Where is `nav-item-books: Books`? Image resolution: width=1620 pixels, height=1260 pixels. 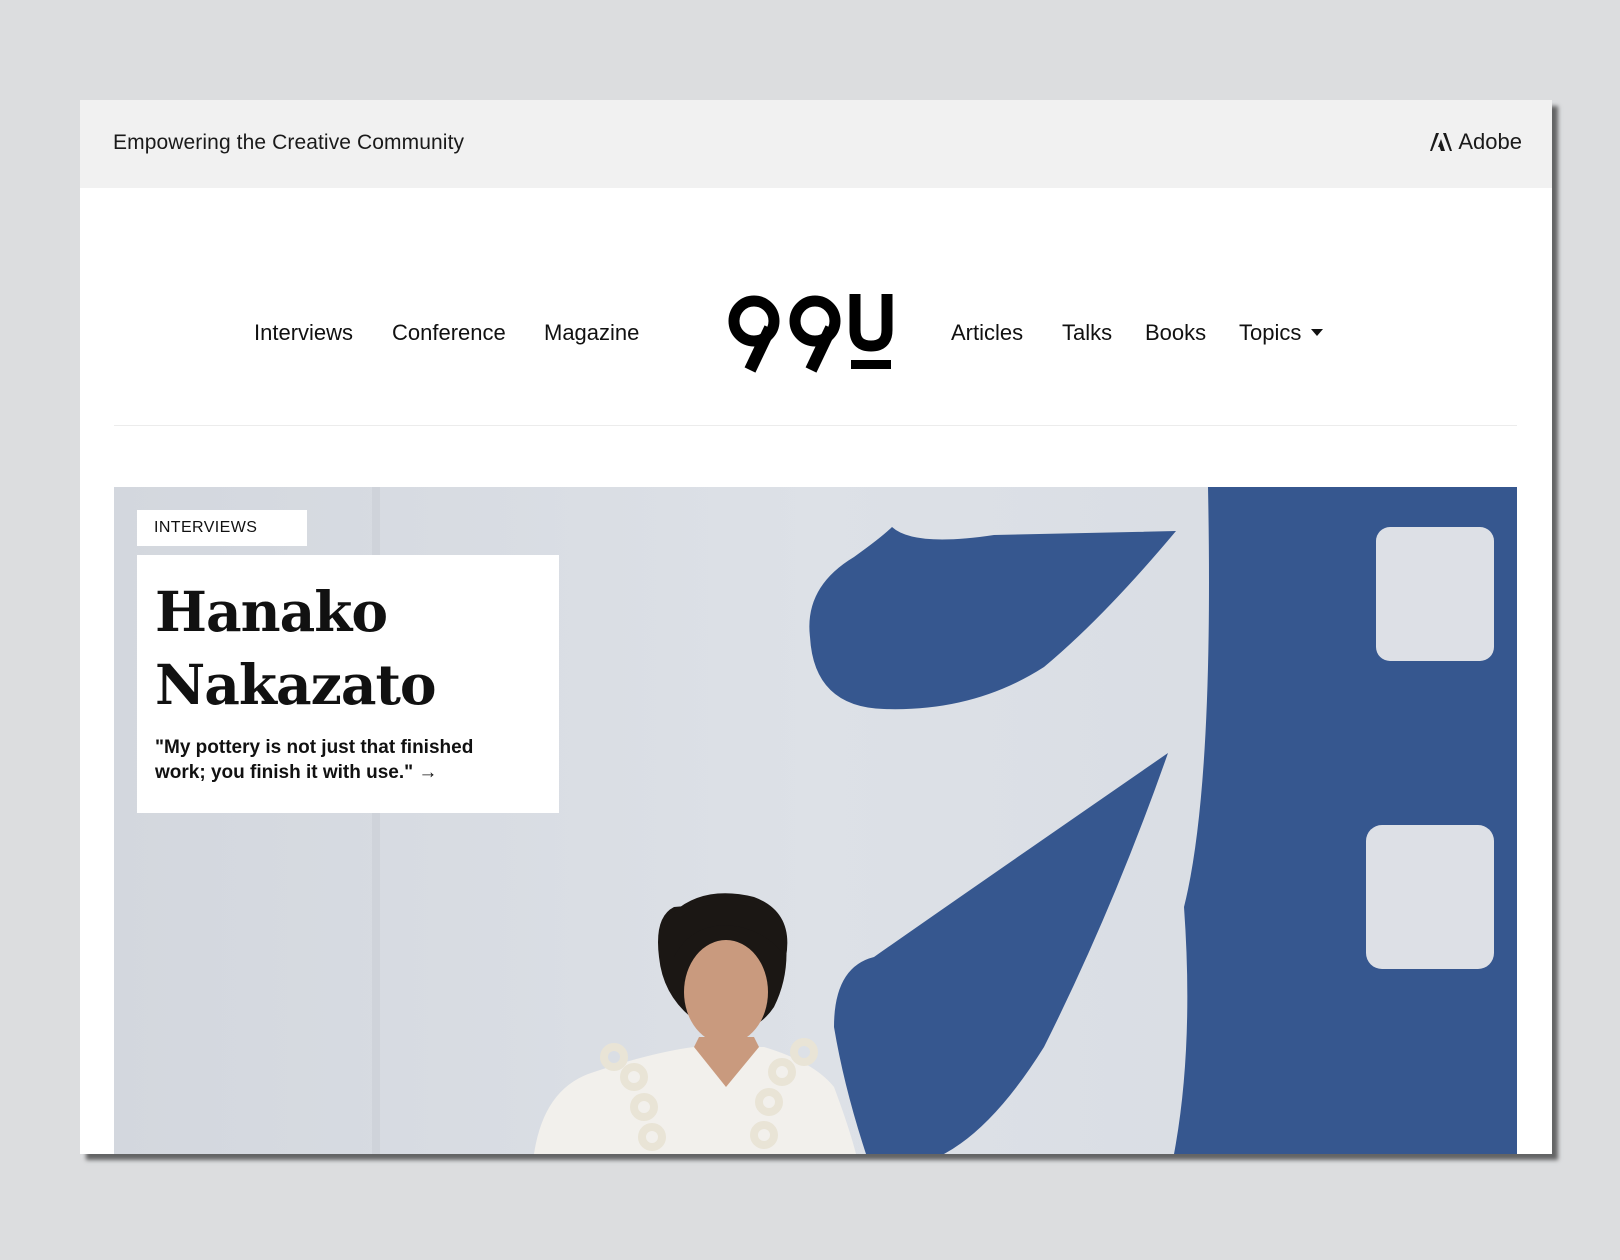
nav-item-books: Books is located at coordinates (1175, 333).